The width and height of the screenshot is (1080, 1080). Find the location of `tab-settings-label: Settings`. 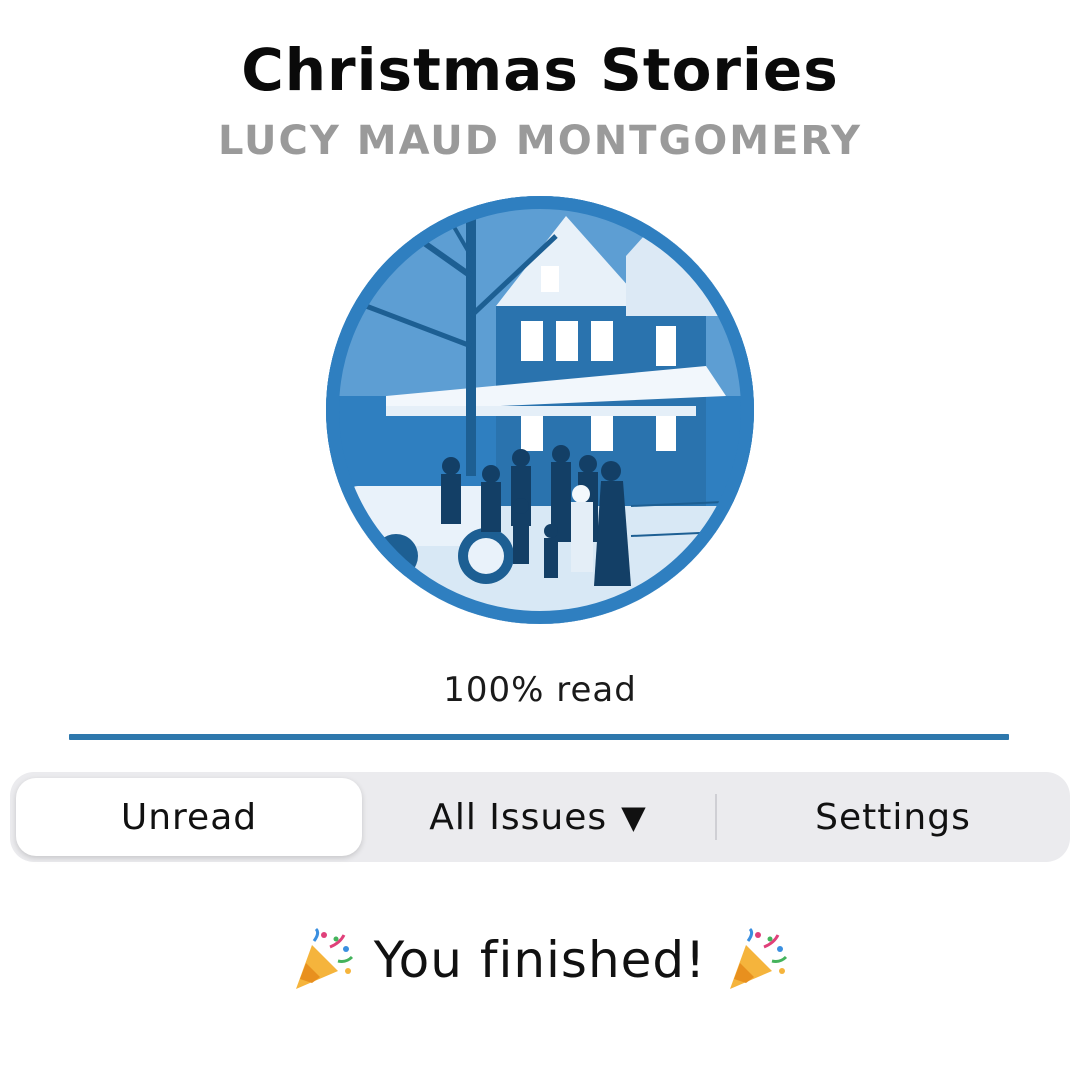

tab-settings-label: Settings is located at coordinates (893, 817).